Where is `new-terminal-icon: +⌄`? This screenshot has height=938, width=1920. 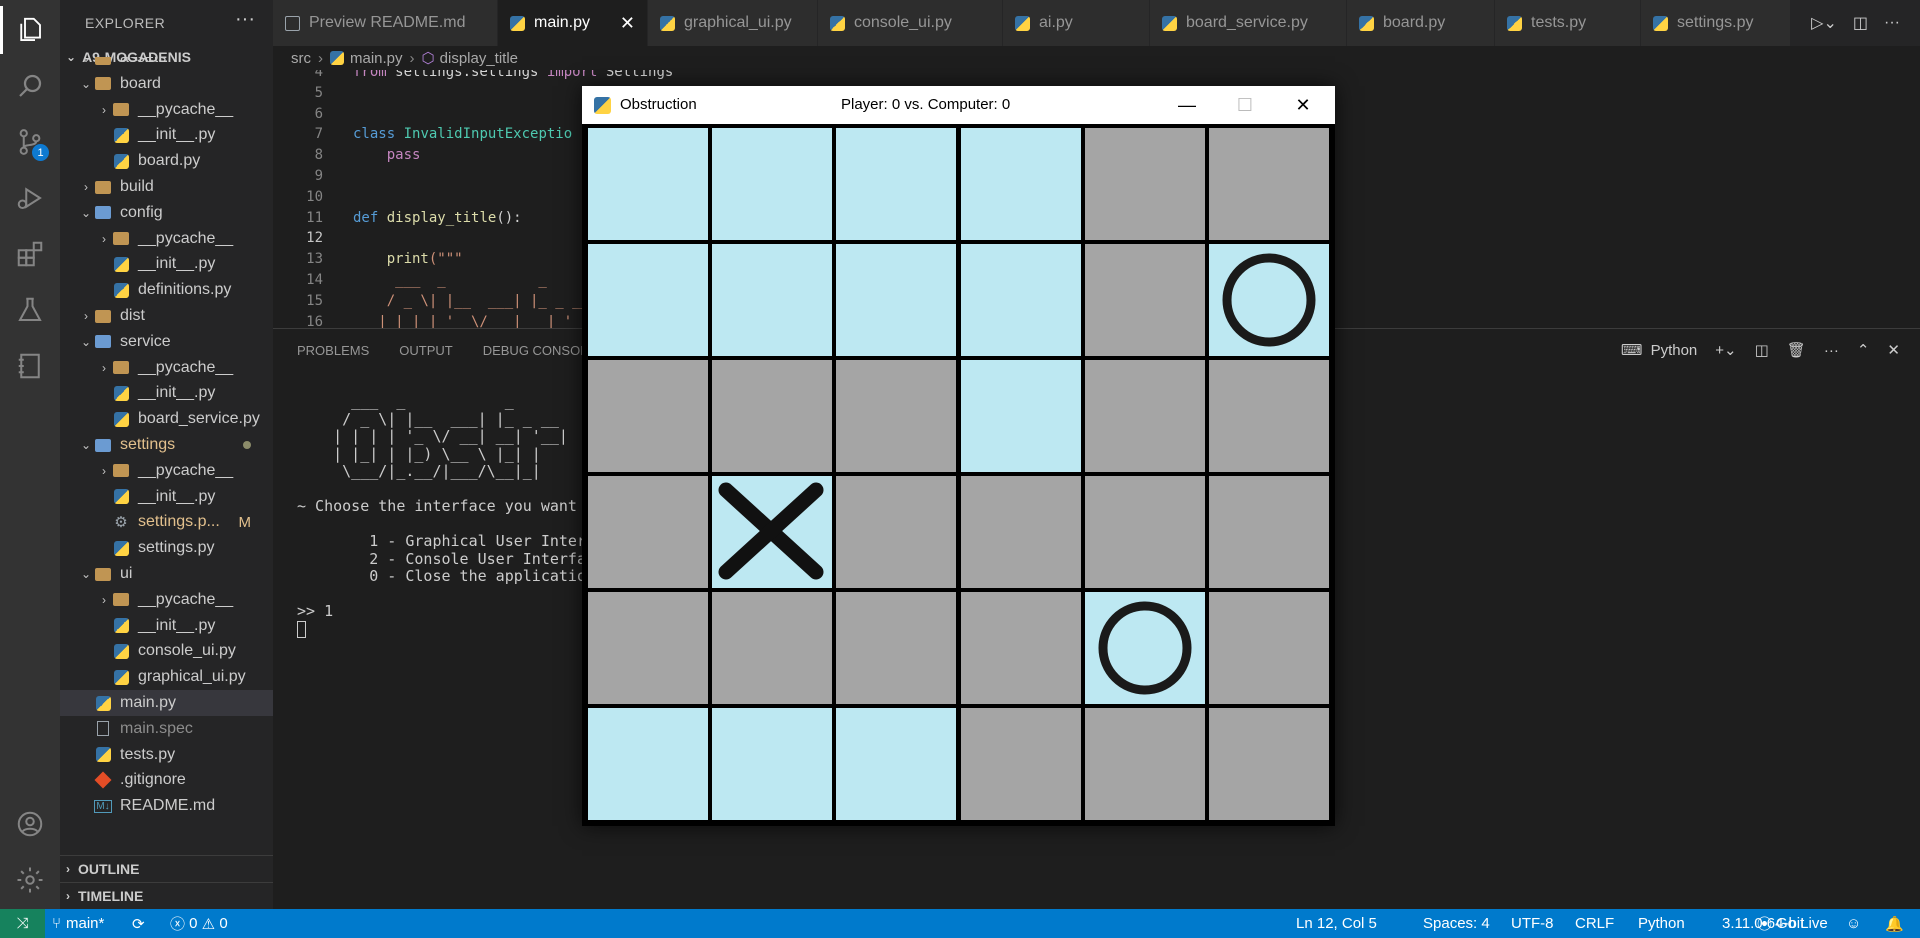 new-terminal-icon: +⌄ is located at coordinates (1725, 350).